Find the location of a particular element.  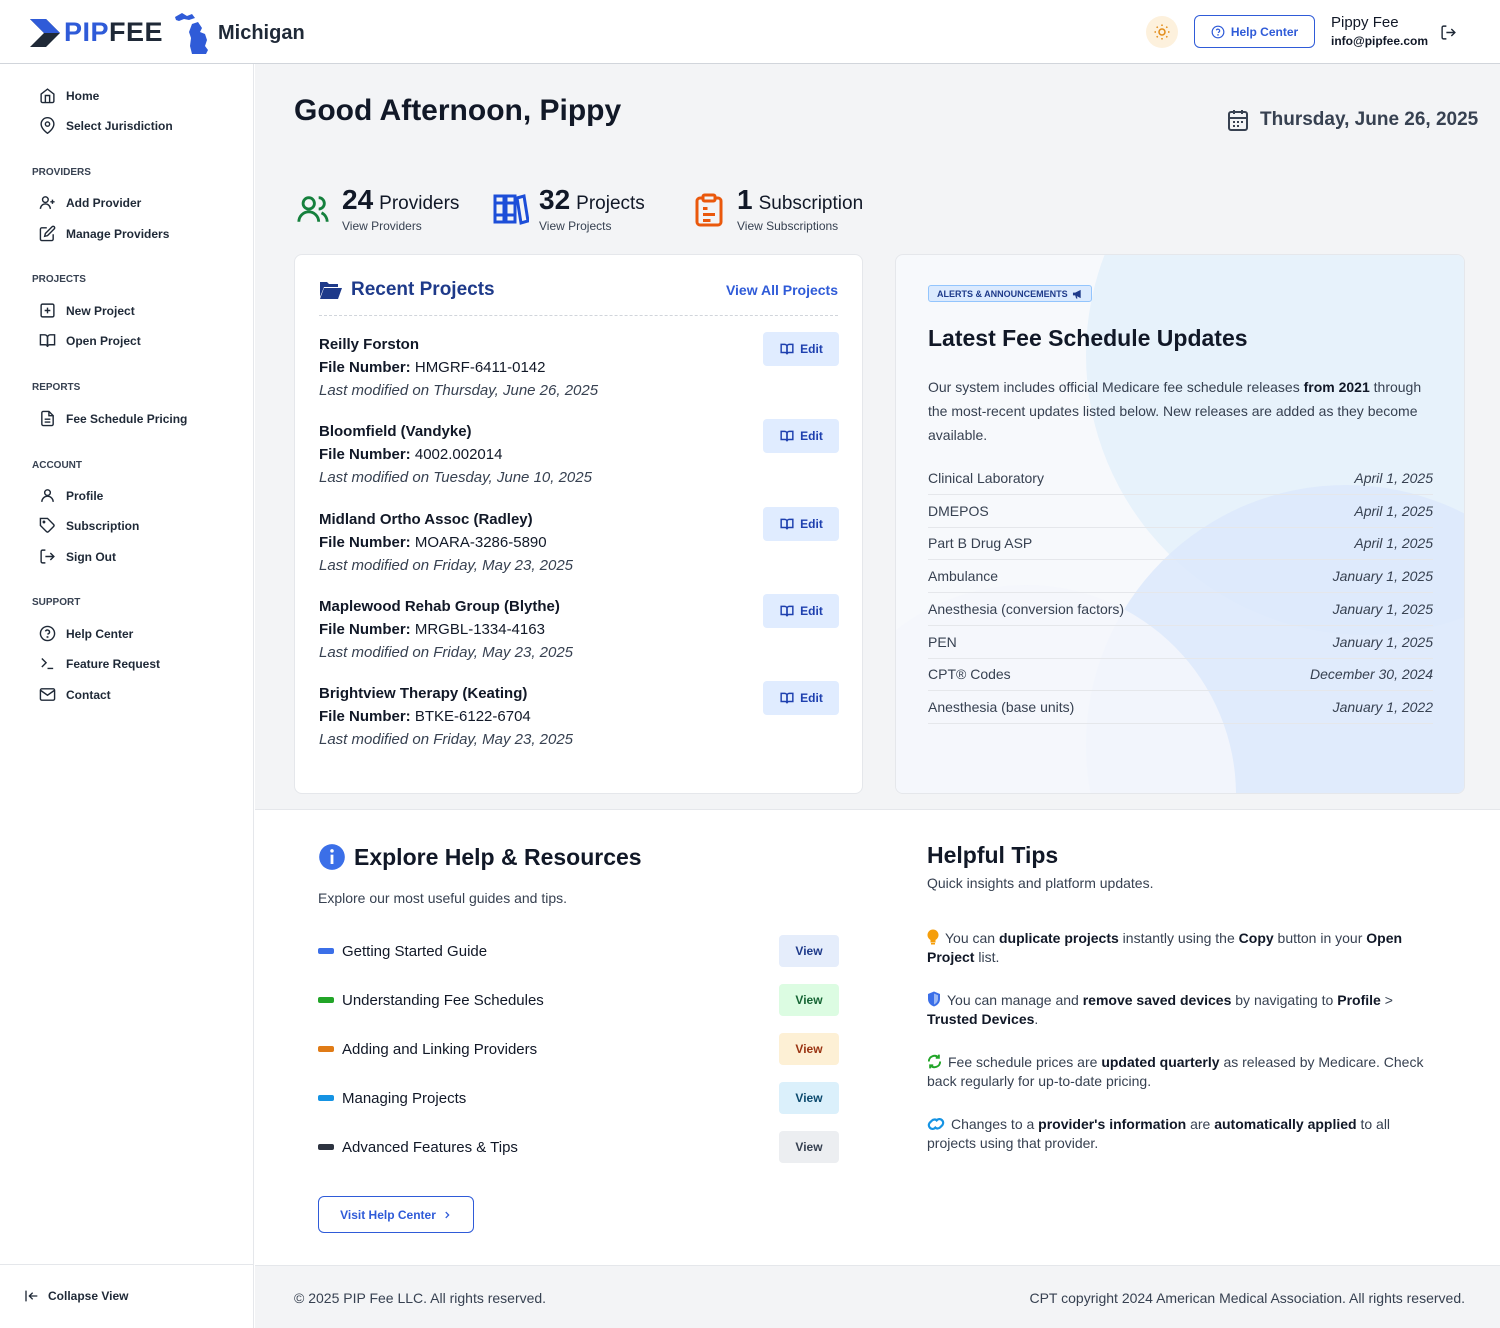

project-name: Maplewood Rehab Group (Blythe) is located at coordinates (439, 606).